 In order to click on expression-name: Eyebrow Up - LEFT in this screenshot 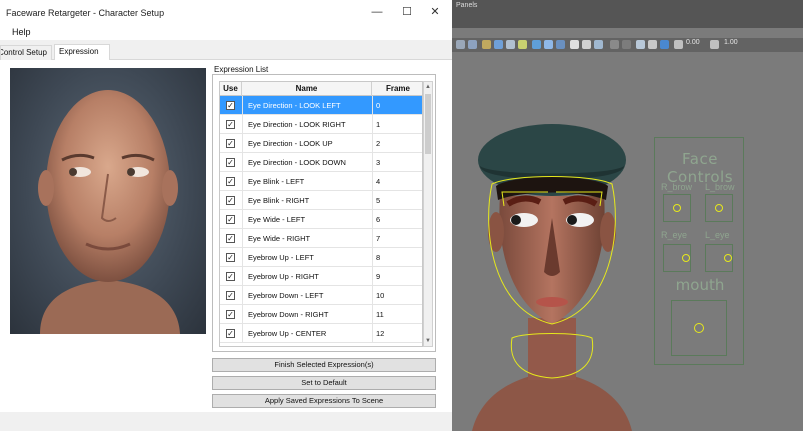, I will do `click(281, 257)`.